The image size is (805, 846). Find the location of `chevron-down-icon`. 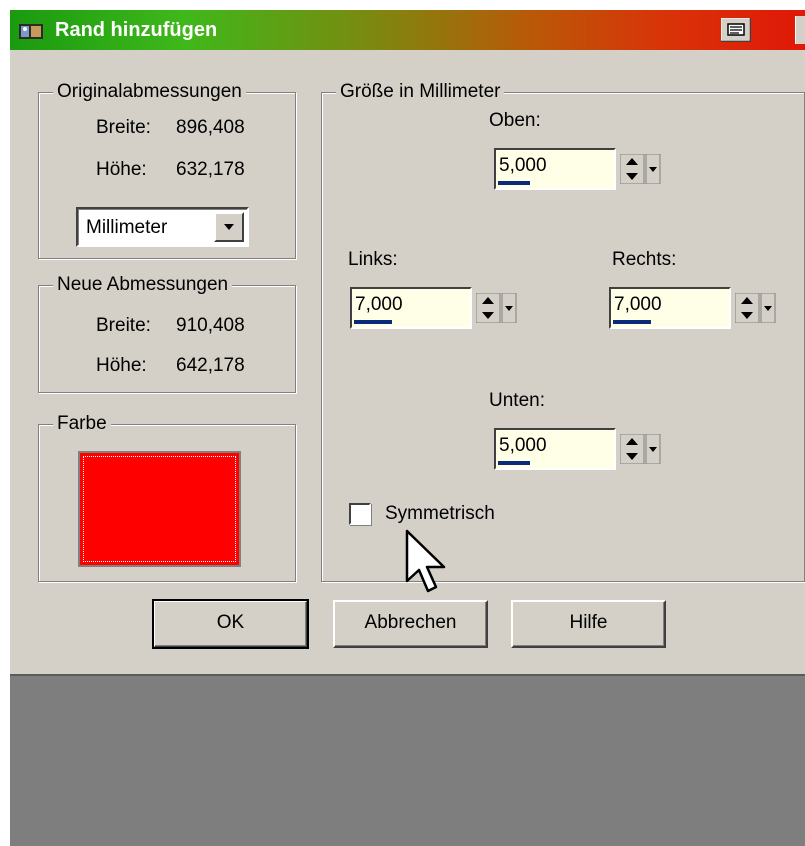

chevron-down-icon is located at coordinates (229, 227).